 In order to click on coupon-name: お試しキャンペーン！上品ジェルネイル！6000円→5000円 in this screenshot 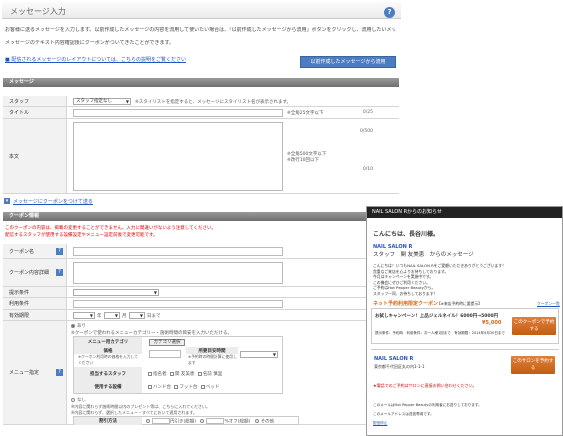, I will do `click(437, 316)`.